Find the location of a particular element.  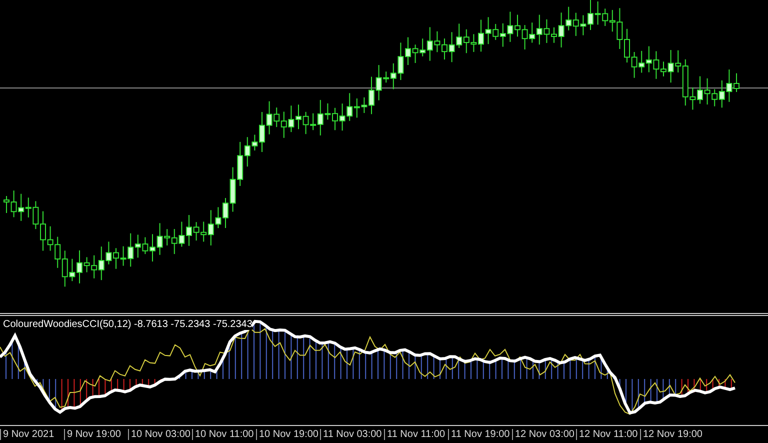

time-label: 10 Nov 11:00 is located at coordinates (224, 434).